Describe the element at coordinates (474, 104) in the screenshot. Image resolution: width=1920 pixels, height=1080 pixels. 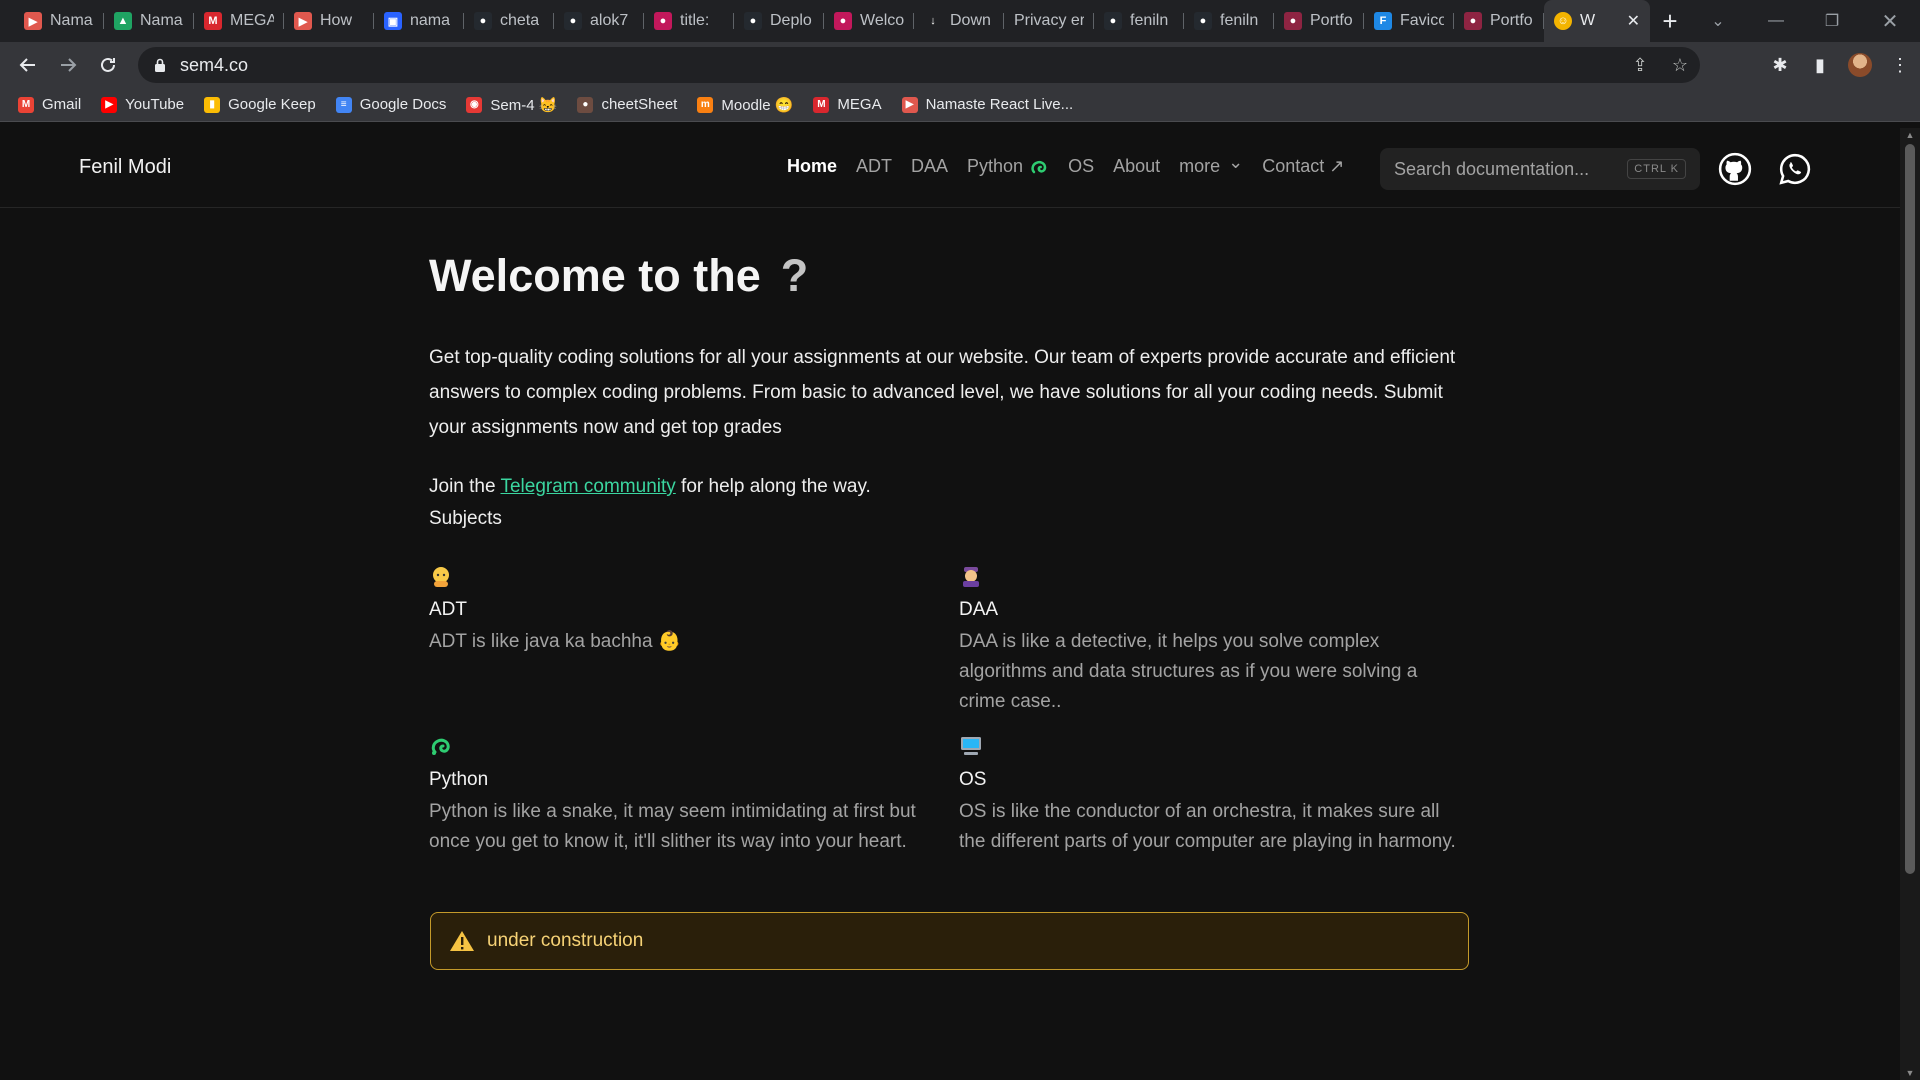
I see `bookmark-favicon-icon: ◉` at that location.